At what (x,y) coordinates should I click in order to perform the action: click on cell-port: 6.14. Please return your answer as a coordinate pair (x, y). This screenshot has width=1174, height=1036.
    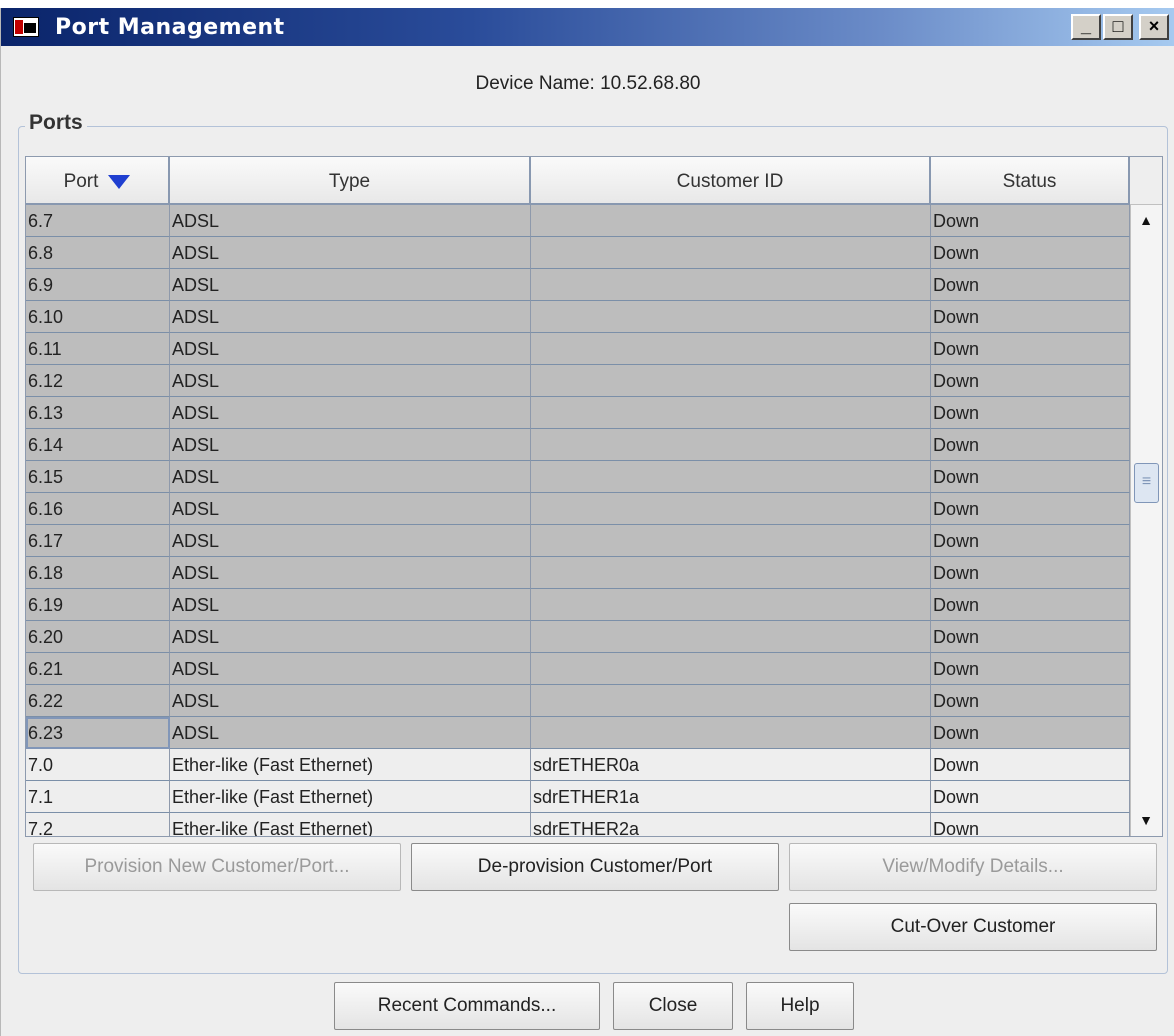
    Looking at the image, I should click on (98, 445).